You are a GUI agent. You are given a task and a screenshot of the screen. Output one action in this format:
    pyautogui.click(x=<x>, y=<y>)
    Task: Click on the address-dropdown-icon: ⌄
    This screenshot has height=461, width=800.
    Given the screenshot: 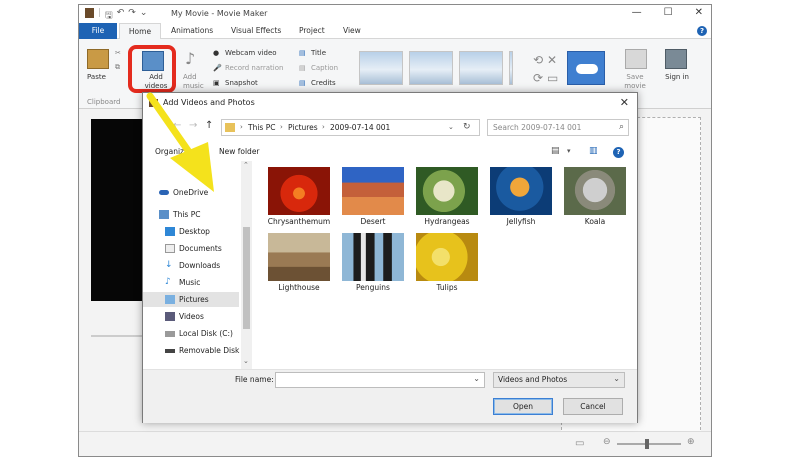 What is the action you would take?
    pyautogui.click(x=451, y=127)
    